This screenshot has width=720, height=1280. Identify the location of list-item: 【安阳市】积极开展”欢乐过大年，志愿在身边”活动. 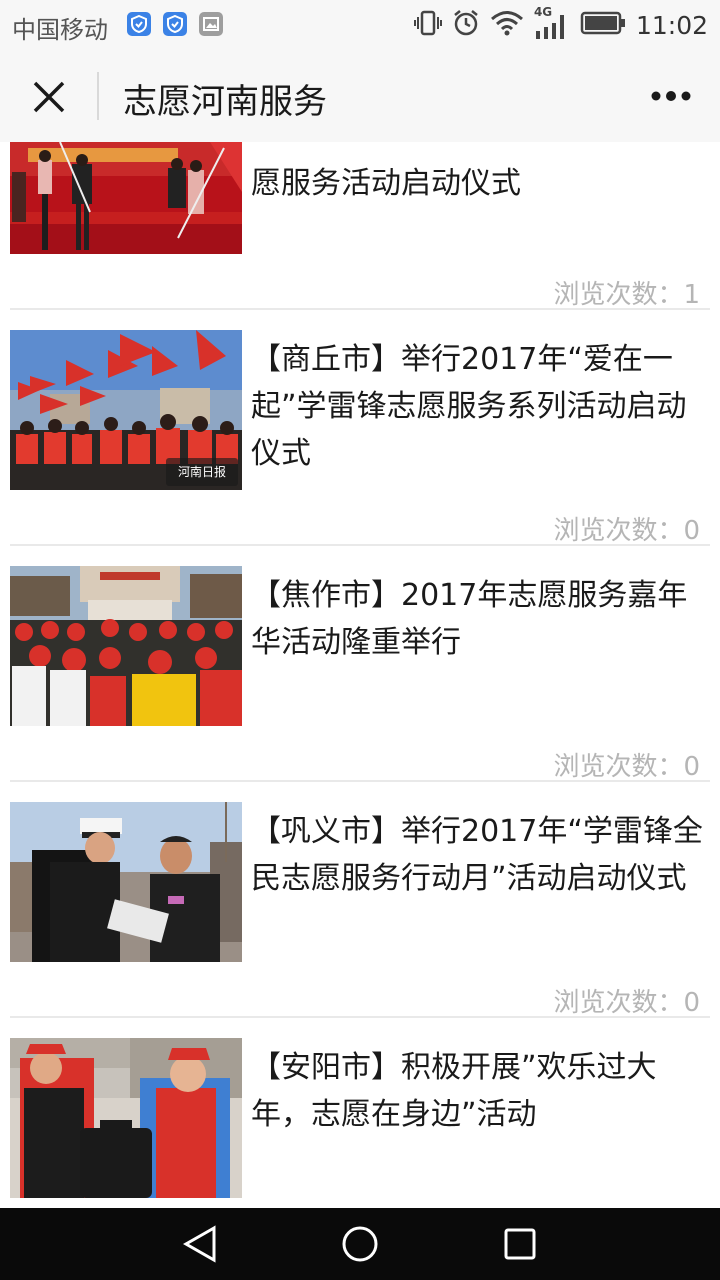
(360, 1113).